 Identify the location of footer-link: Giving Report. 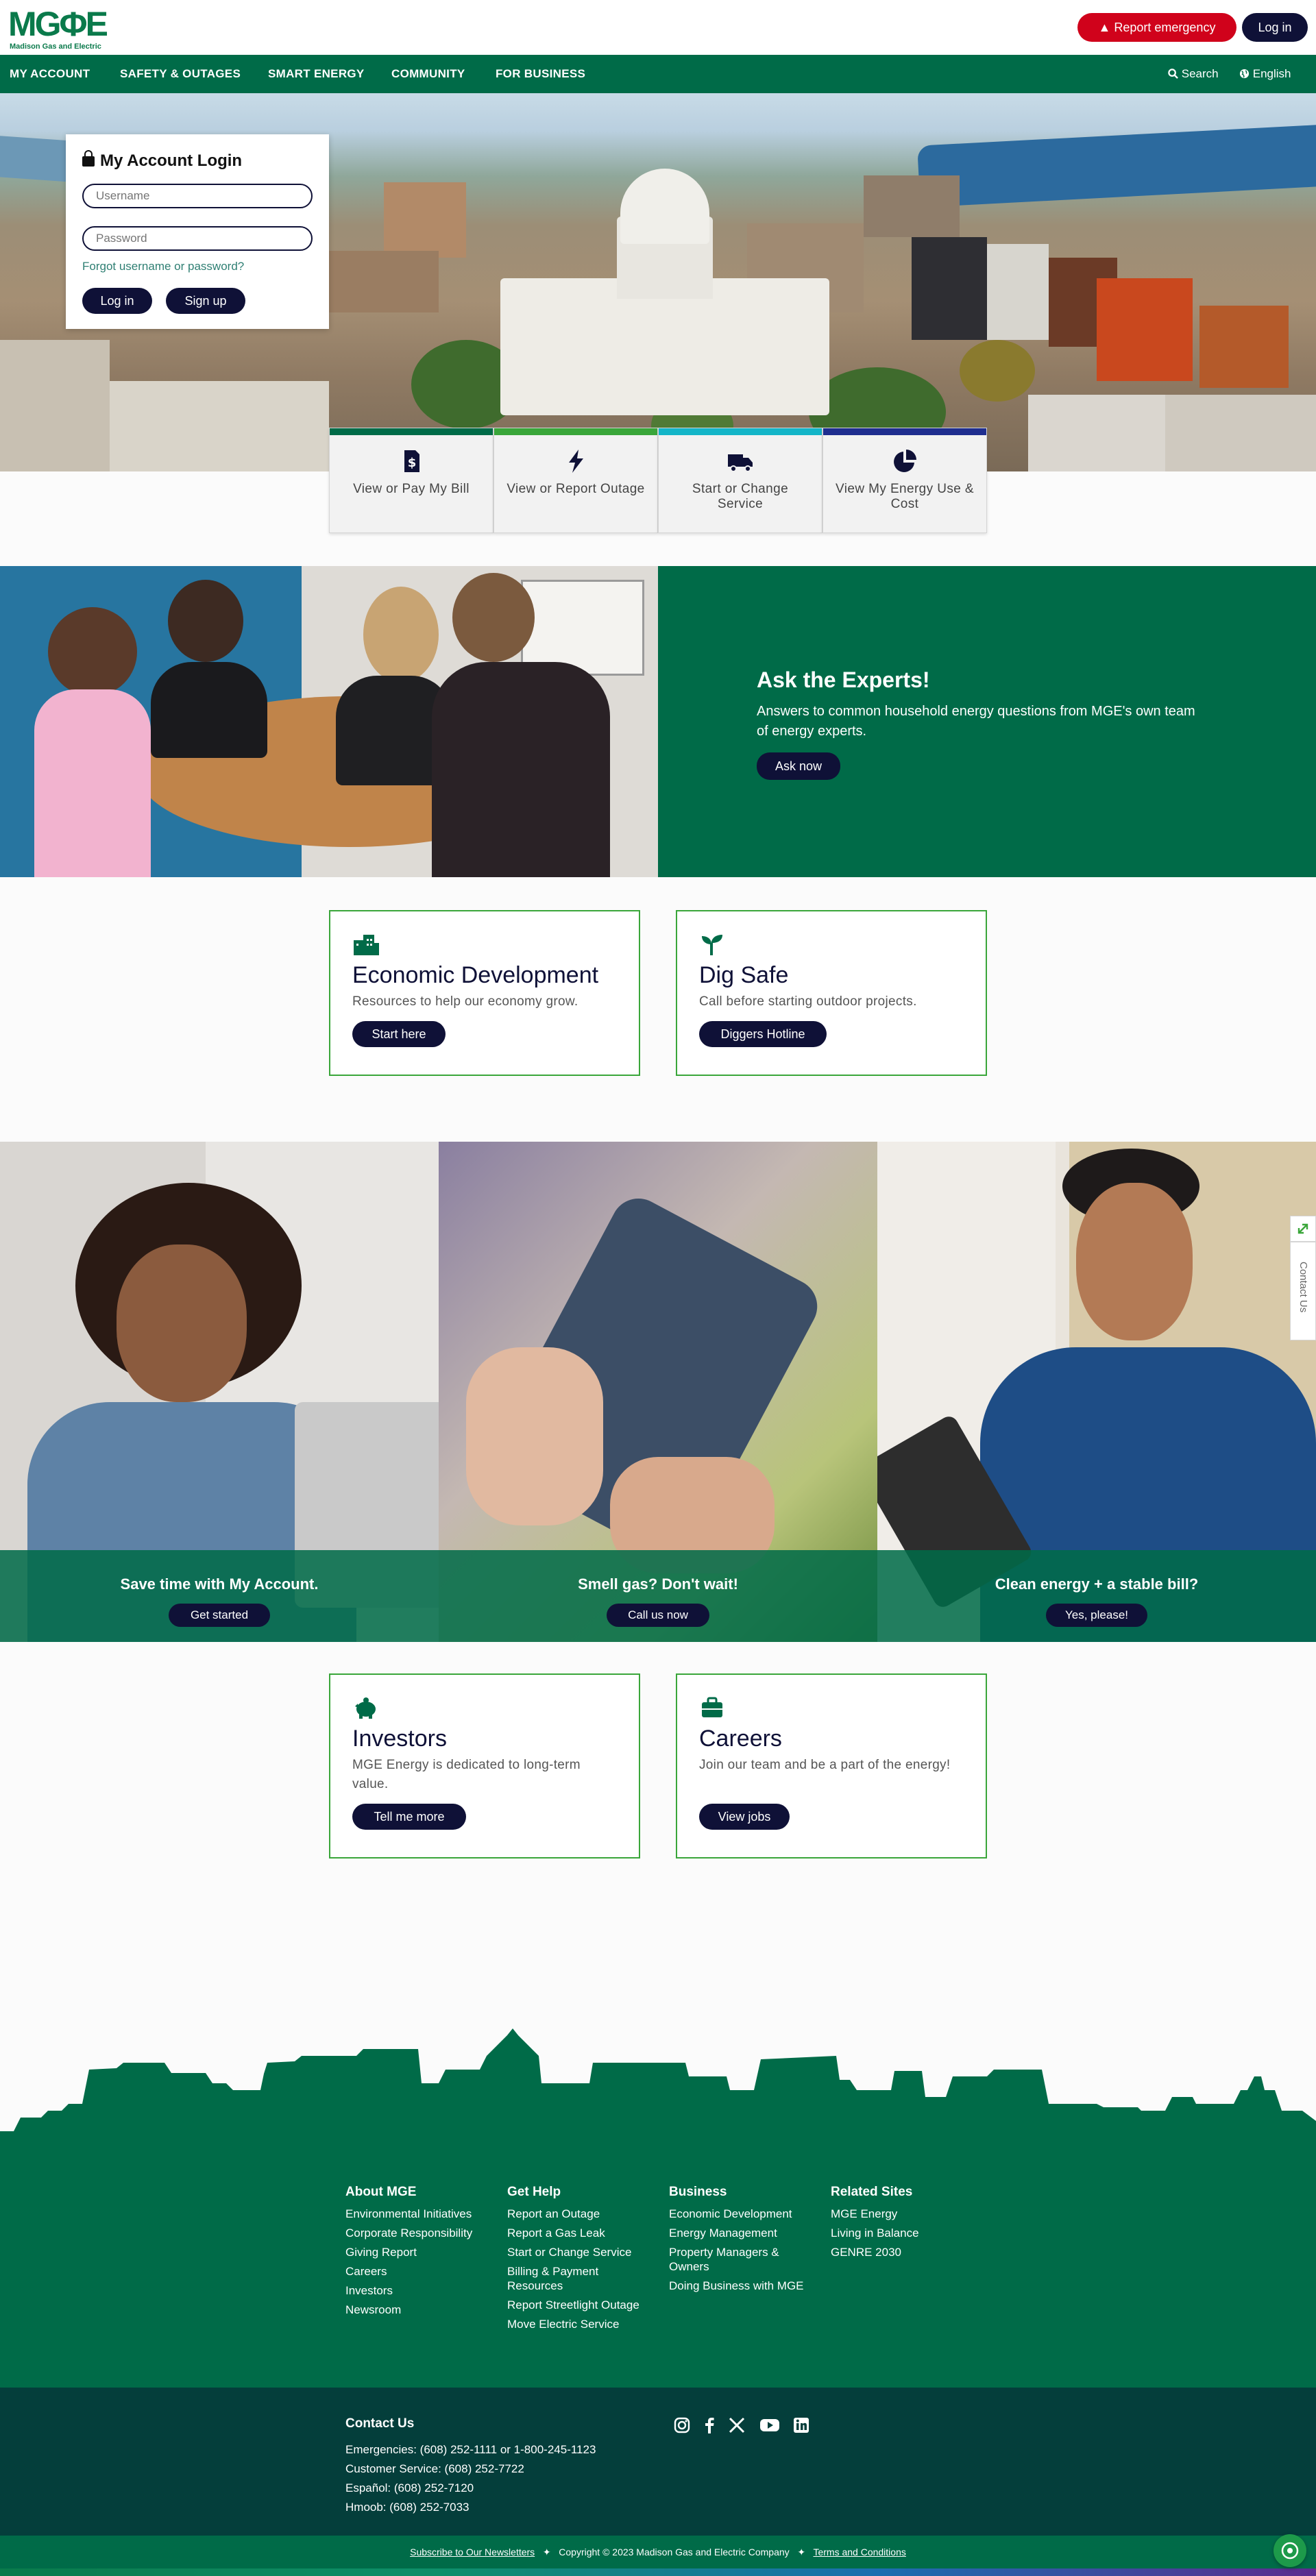
(414, 2252).